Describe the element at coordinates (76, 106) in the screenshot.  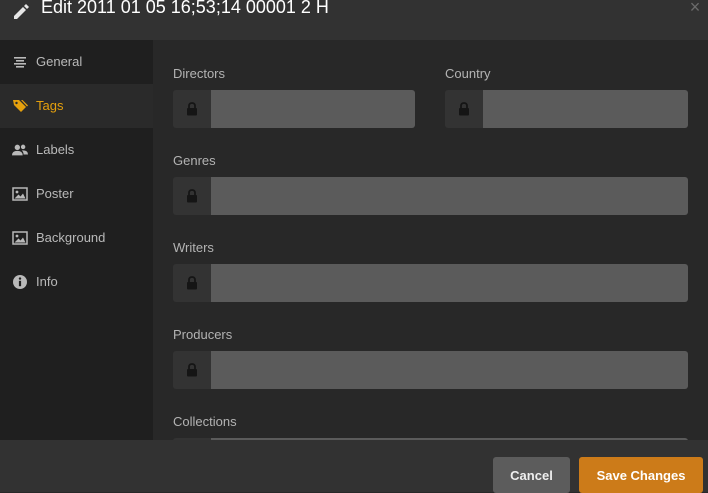
I see `sidebar-item-tags: Tags` at that location.